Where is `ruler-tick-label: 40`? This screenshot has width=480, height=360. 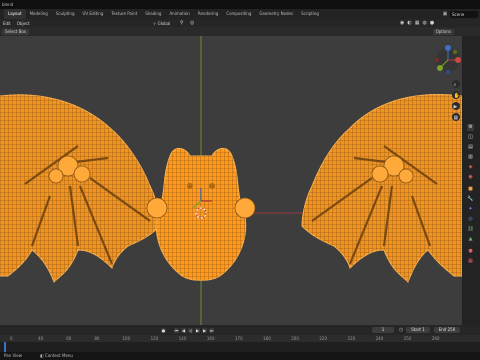
ruler-tick-label: 40 is located at coordinates (41, 338).